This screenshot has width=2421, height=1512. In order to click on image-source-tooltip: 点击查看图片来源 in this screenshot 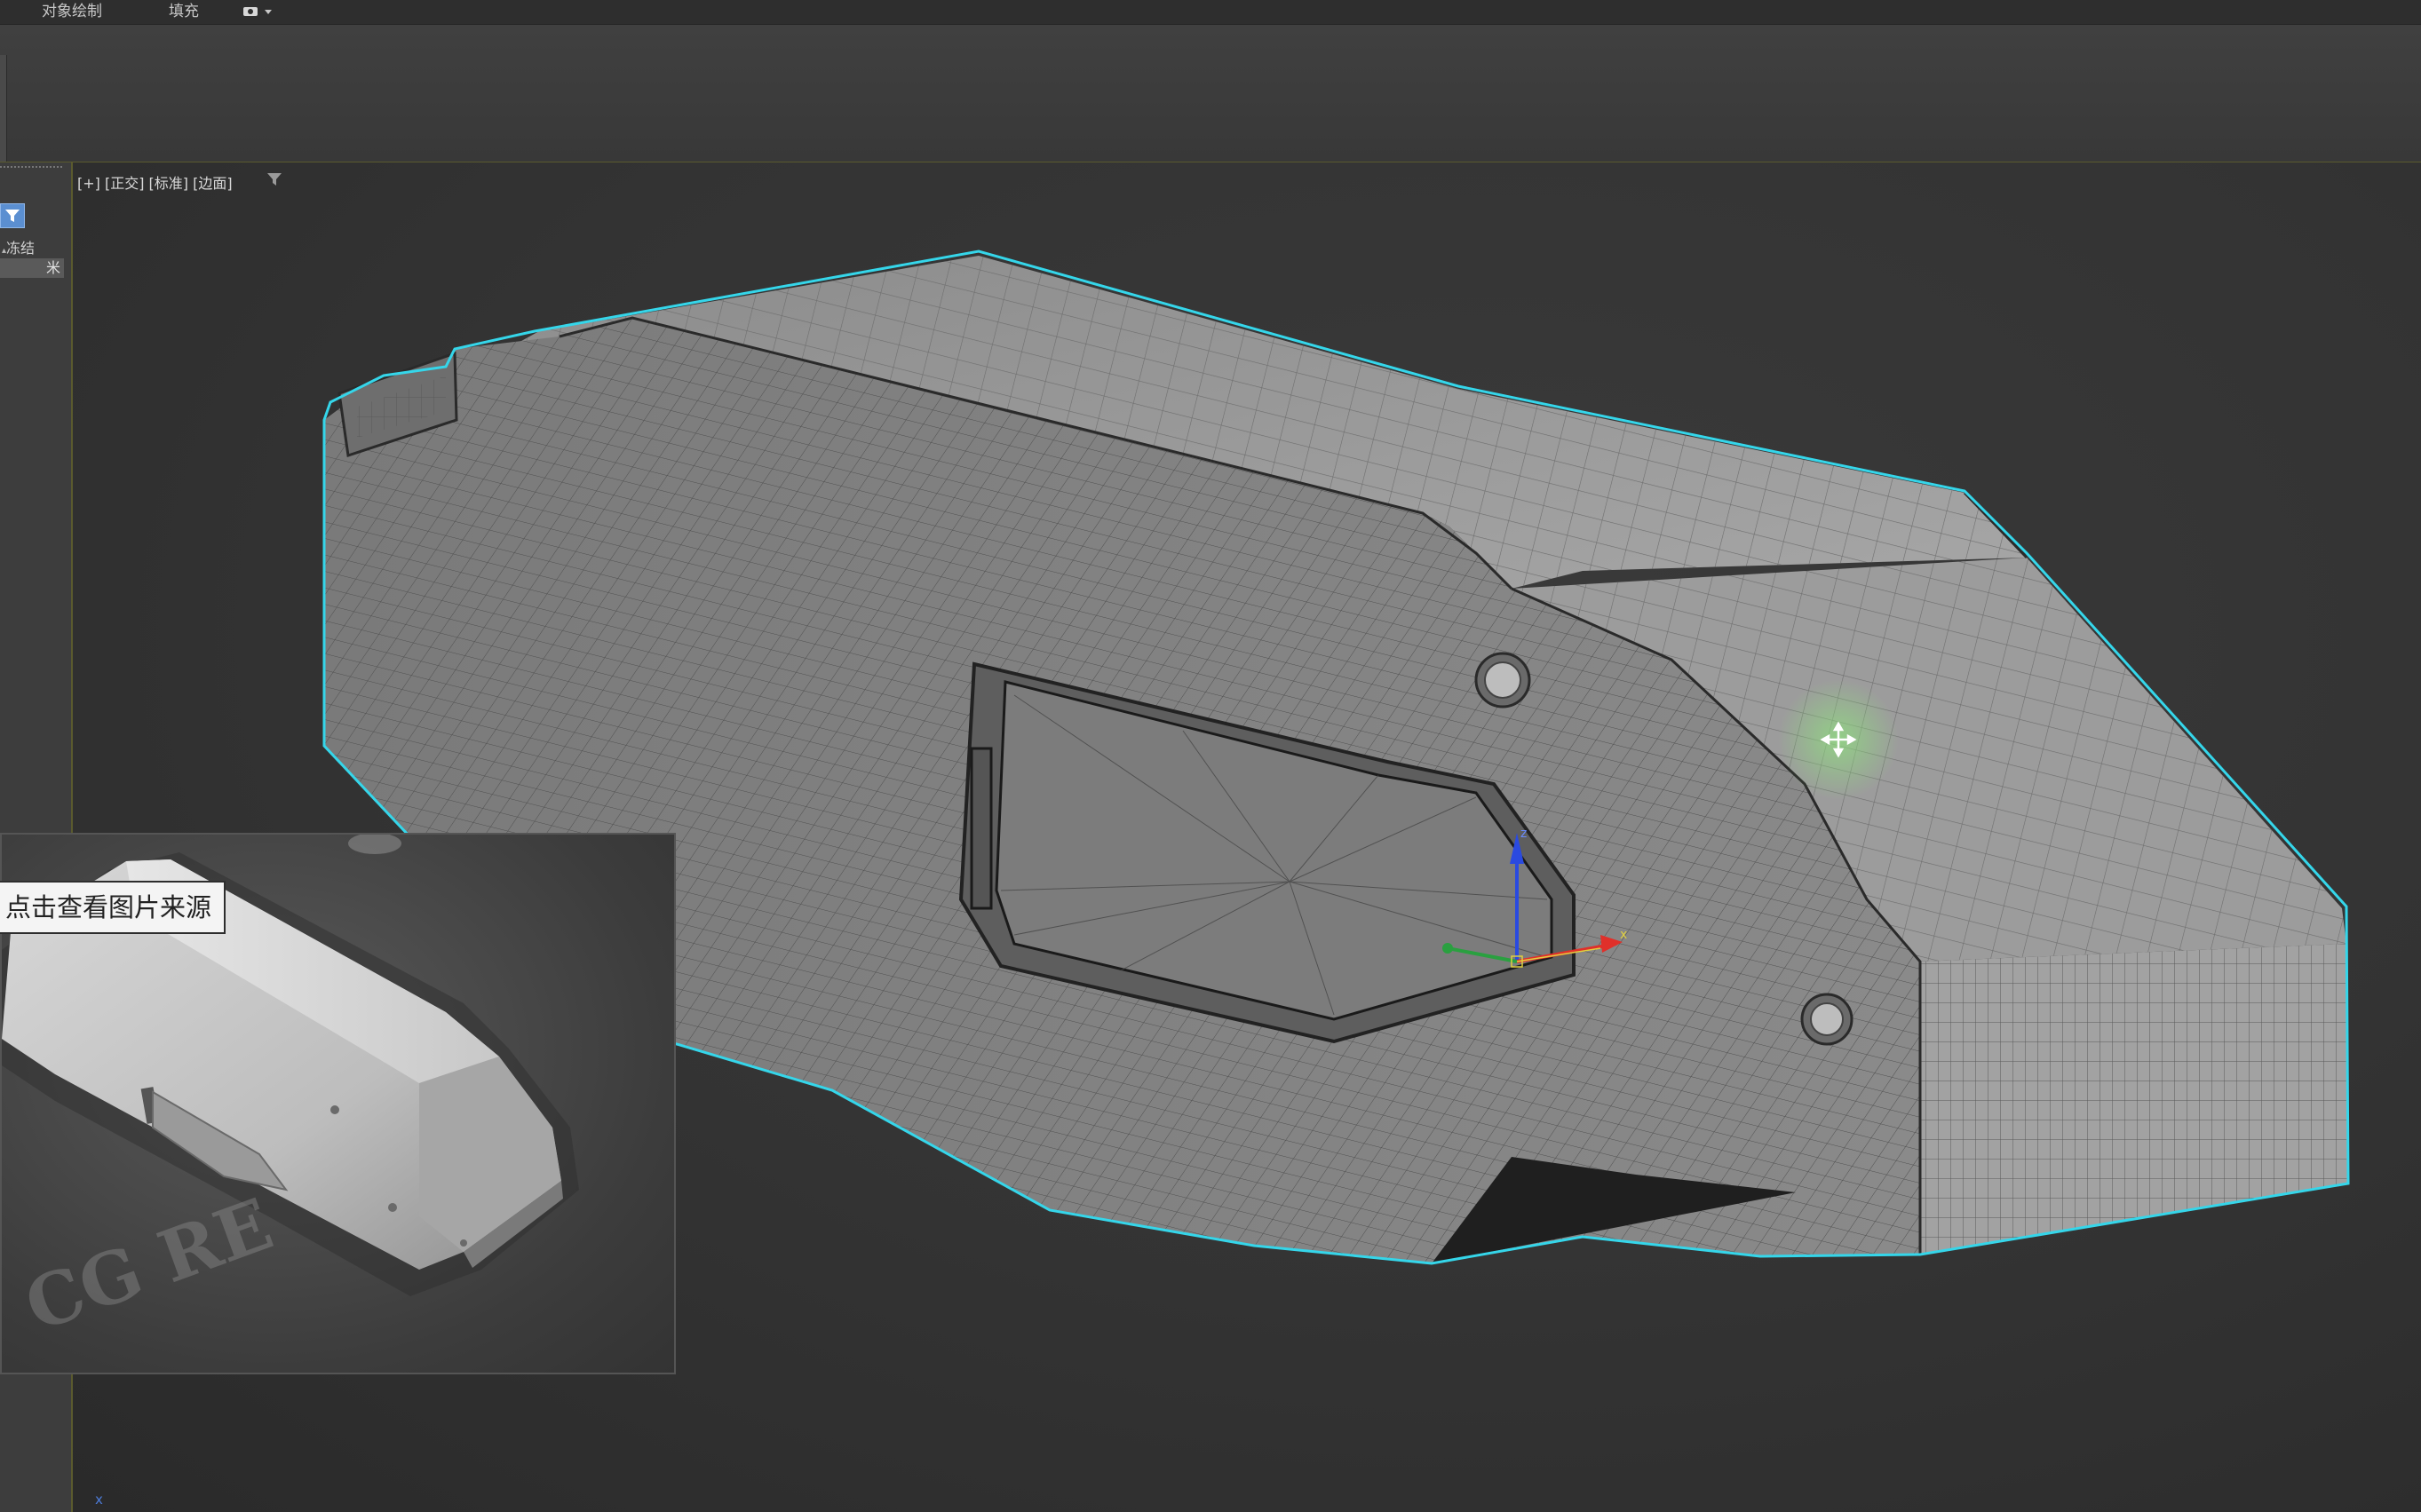, I will do `click(113, 907)`.